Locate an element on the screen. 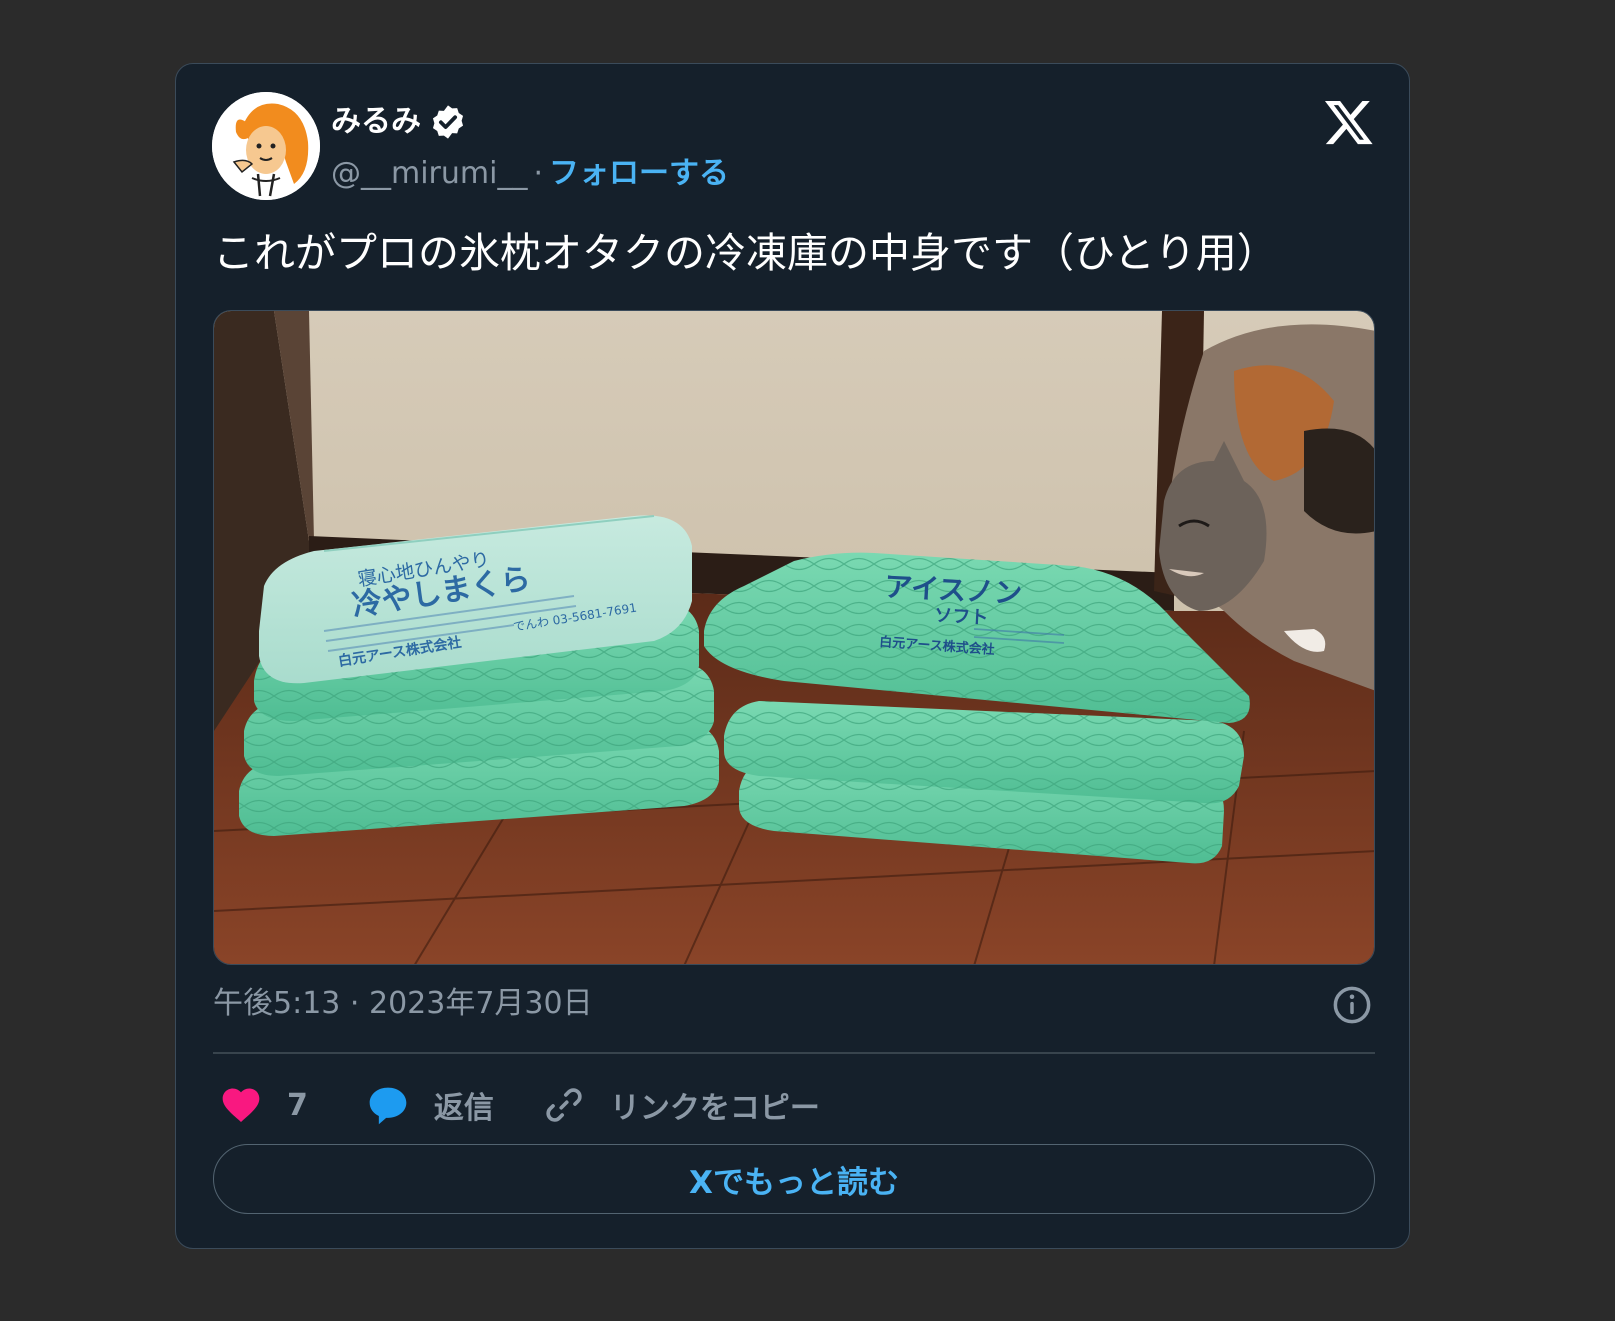  copy-link-button: リンクをコピー is located at coordinates (681, 1105).